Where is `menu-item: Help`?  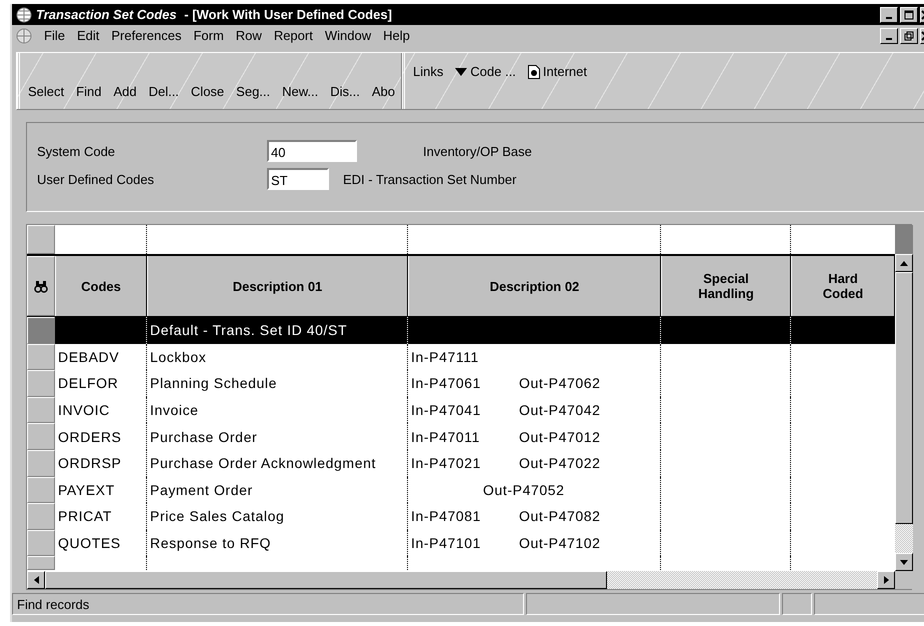 menu-item: Help is located at coordinates (396, 35).